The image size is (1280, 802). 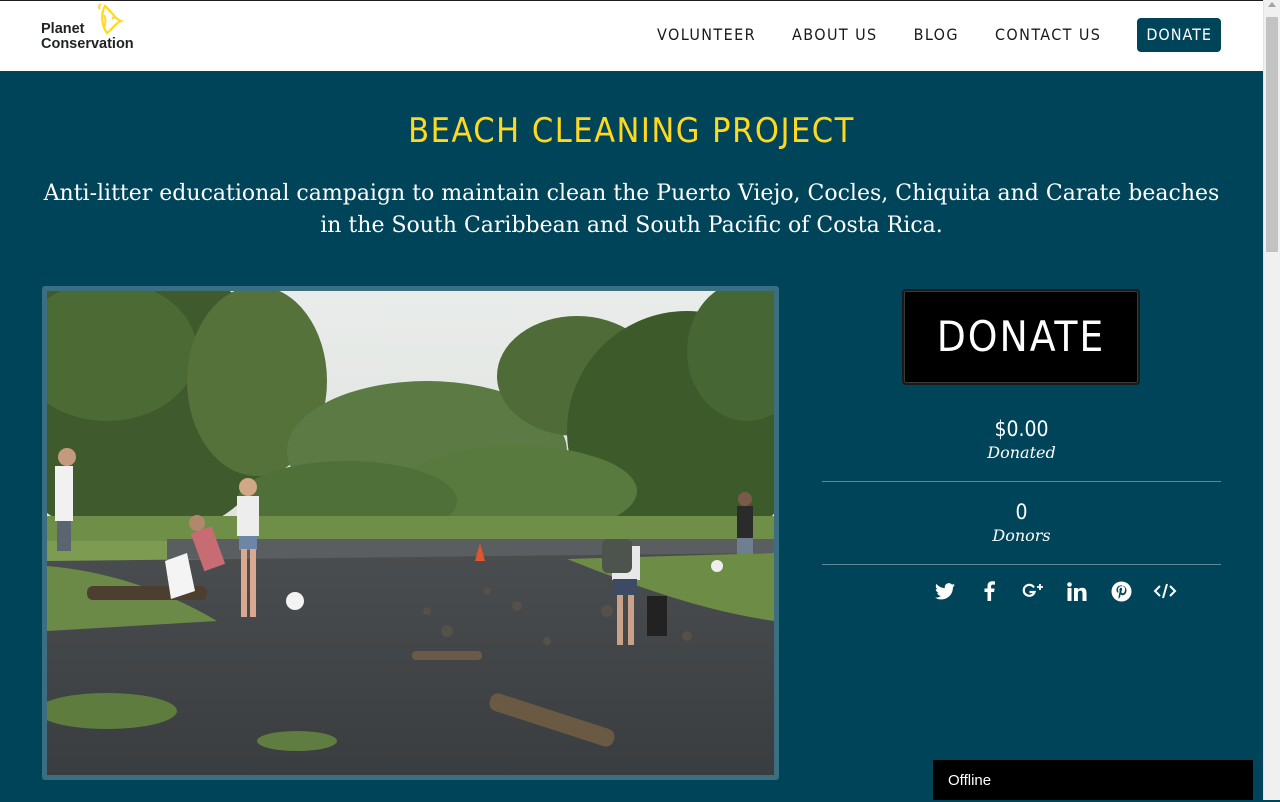 I want to click on scroll-up-arrow-icon, so click(x=1272, y=4).